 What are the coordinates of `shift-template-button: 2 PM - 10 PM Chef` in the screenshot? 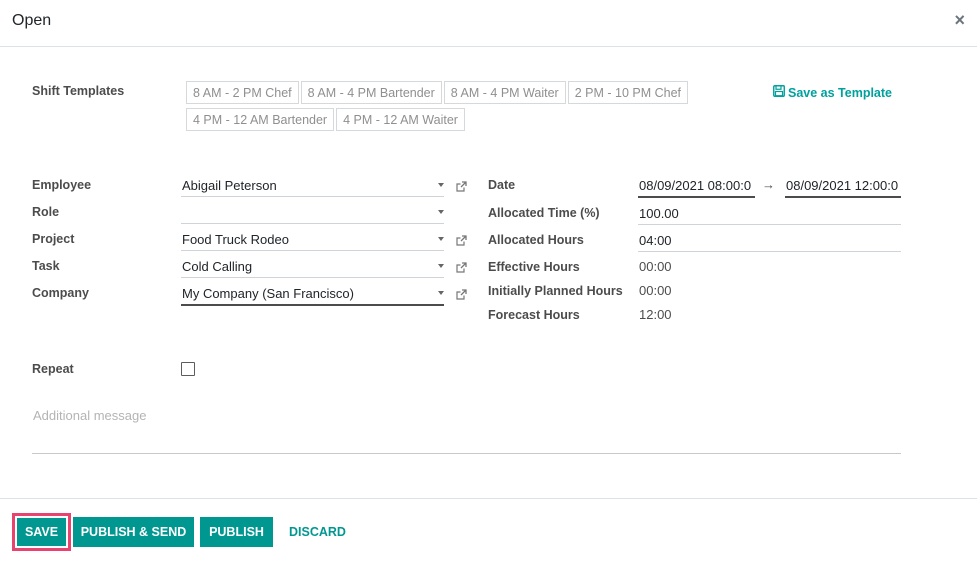 It's located at (627, 92).